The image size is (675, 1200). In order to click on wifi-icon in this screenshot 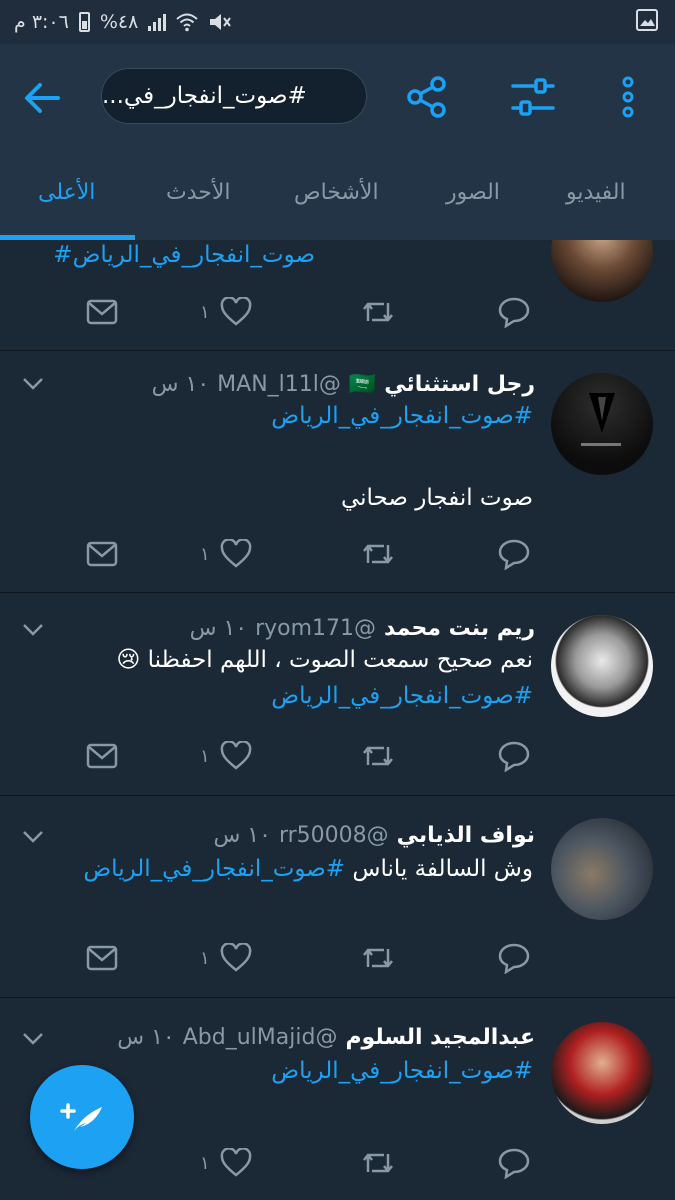, I will do `click(187, 22)`.